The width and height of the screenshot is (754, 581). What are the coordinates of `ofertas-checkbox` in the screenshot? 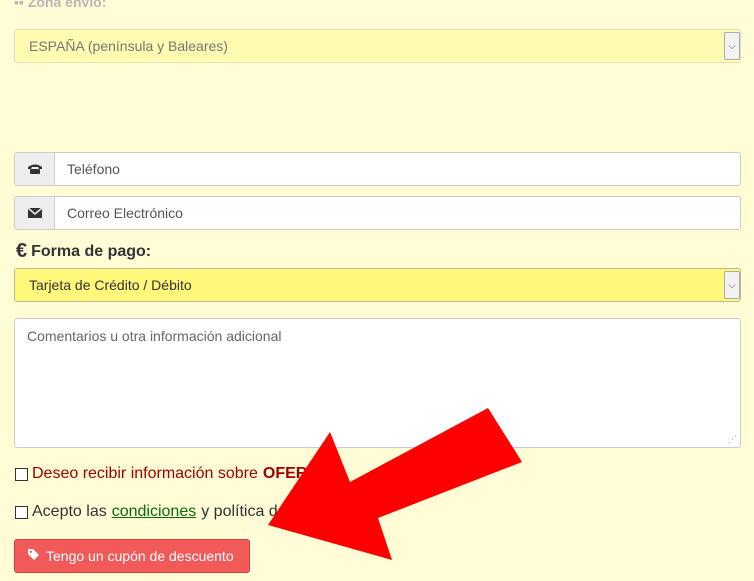 It's located at (21, 474).